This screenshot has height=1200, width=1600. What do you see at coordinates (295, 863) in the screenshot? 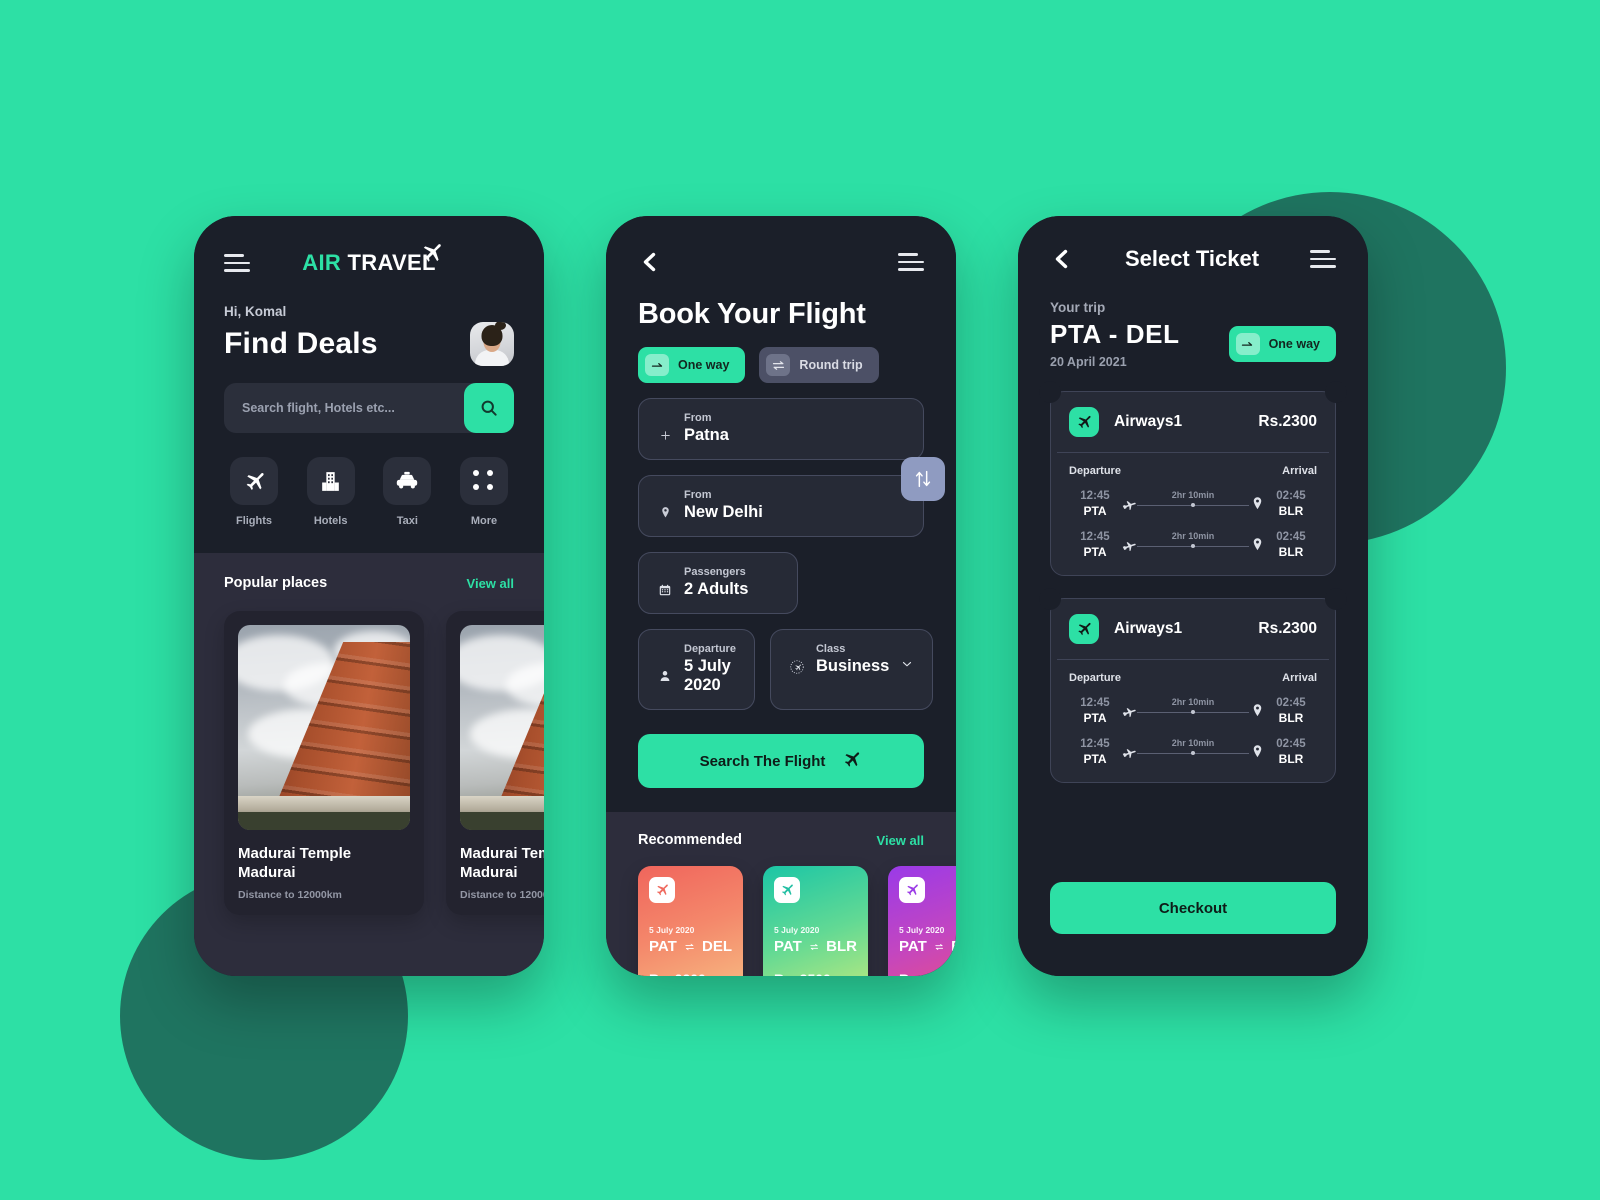
I see `place-name: Madurai TempleMadurai` at bounding box center [295, 863].